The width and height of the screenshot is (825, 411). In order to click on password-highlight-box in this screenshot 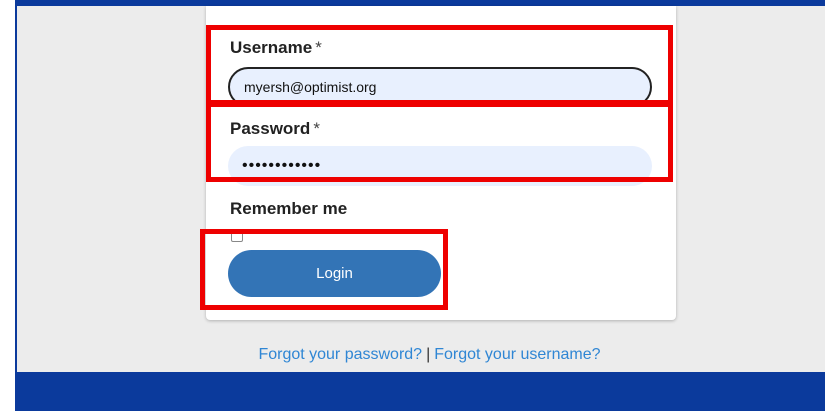, I will do `click(439, 142)`.